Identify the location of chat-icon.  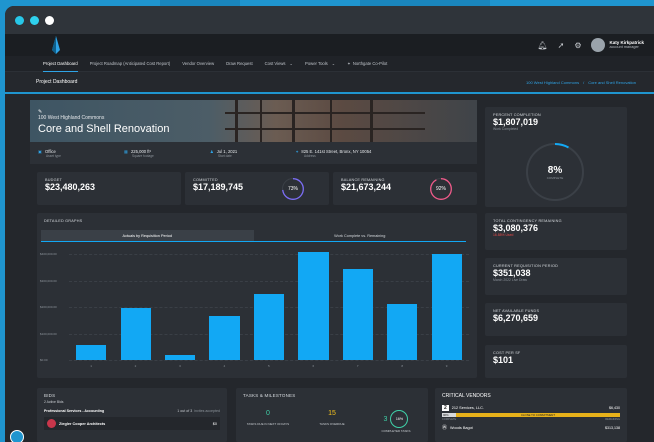
(17, 436).